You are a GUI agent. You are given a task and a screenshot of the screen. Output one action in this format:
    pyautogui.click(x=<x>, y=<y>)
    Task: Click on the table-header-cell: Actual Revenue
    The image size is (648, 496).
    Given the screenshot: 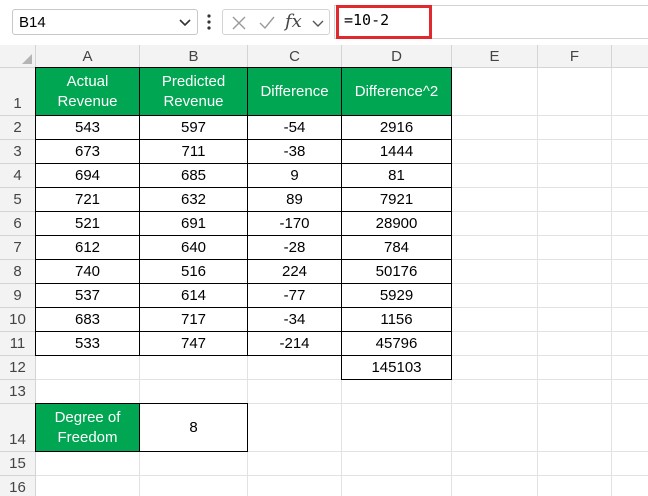 What is the action you would take?
    pyautogui.click(x=87, y=91)
    